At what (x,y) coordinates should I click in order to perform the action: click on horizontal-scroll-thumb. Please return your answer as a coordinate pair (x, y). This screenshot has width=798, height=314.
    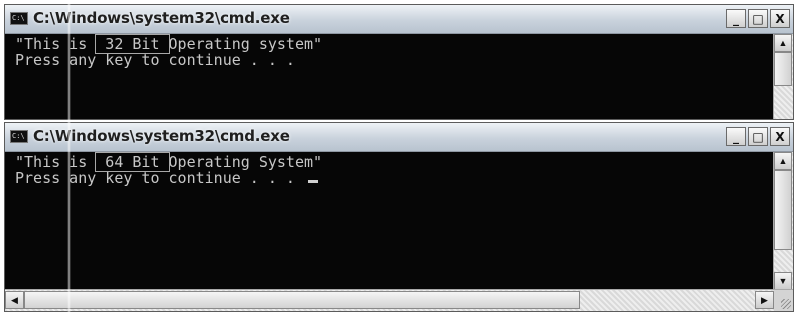
    Looking at the image, I should click on (302, 300).